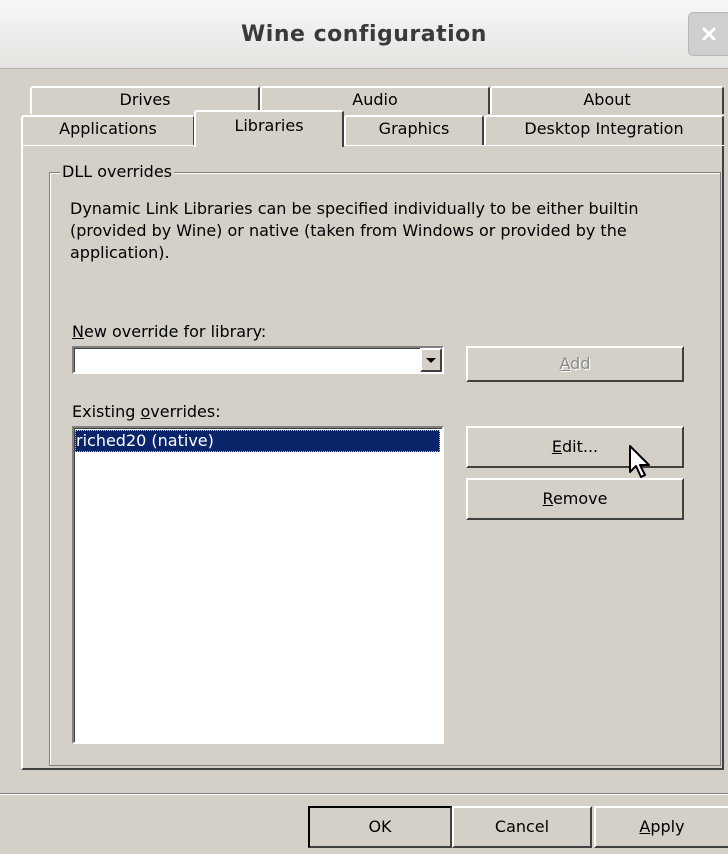 The image size is (728, 854). I want to click on dll-overrides-label: DLL overrides, so click(117, 172).